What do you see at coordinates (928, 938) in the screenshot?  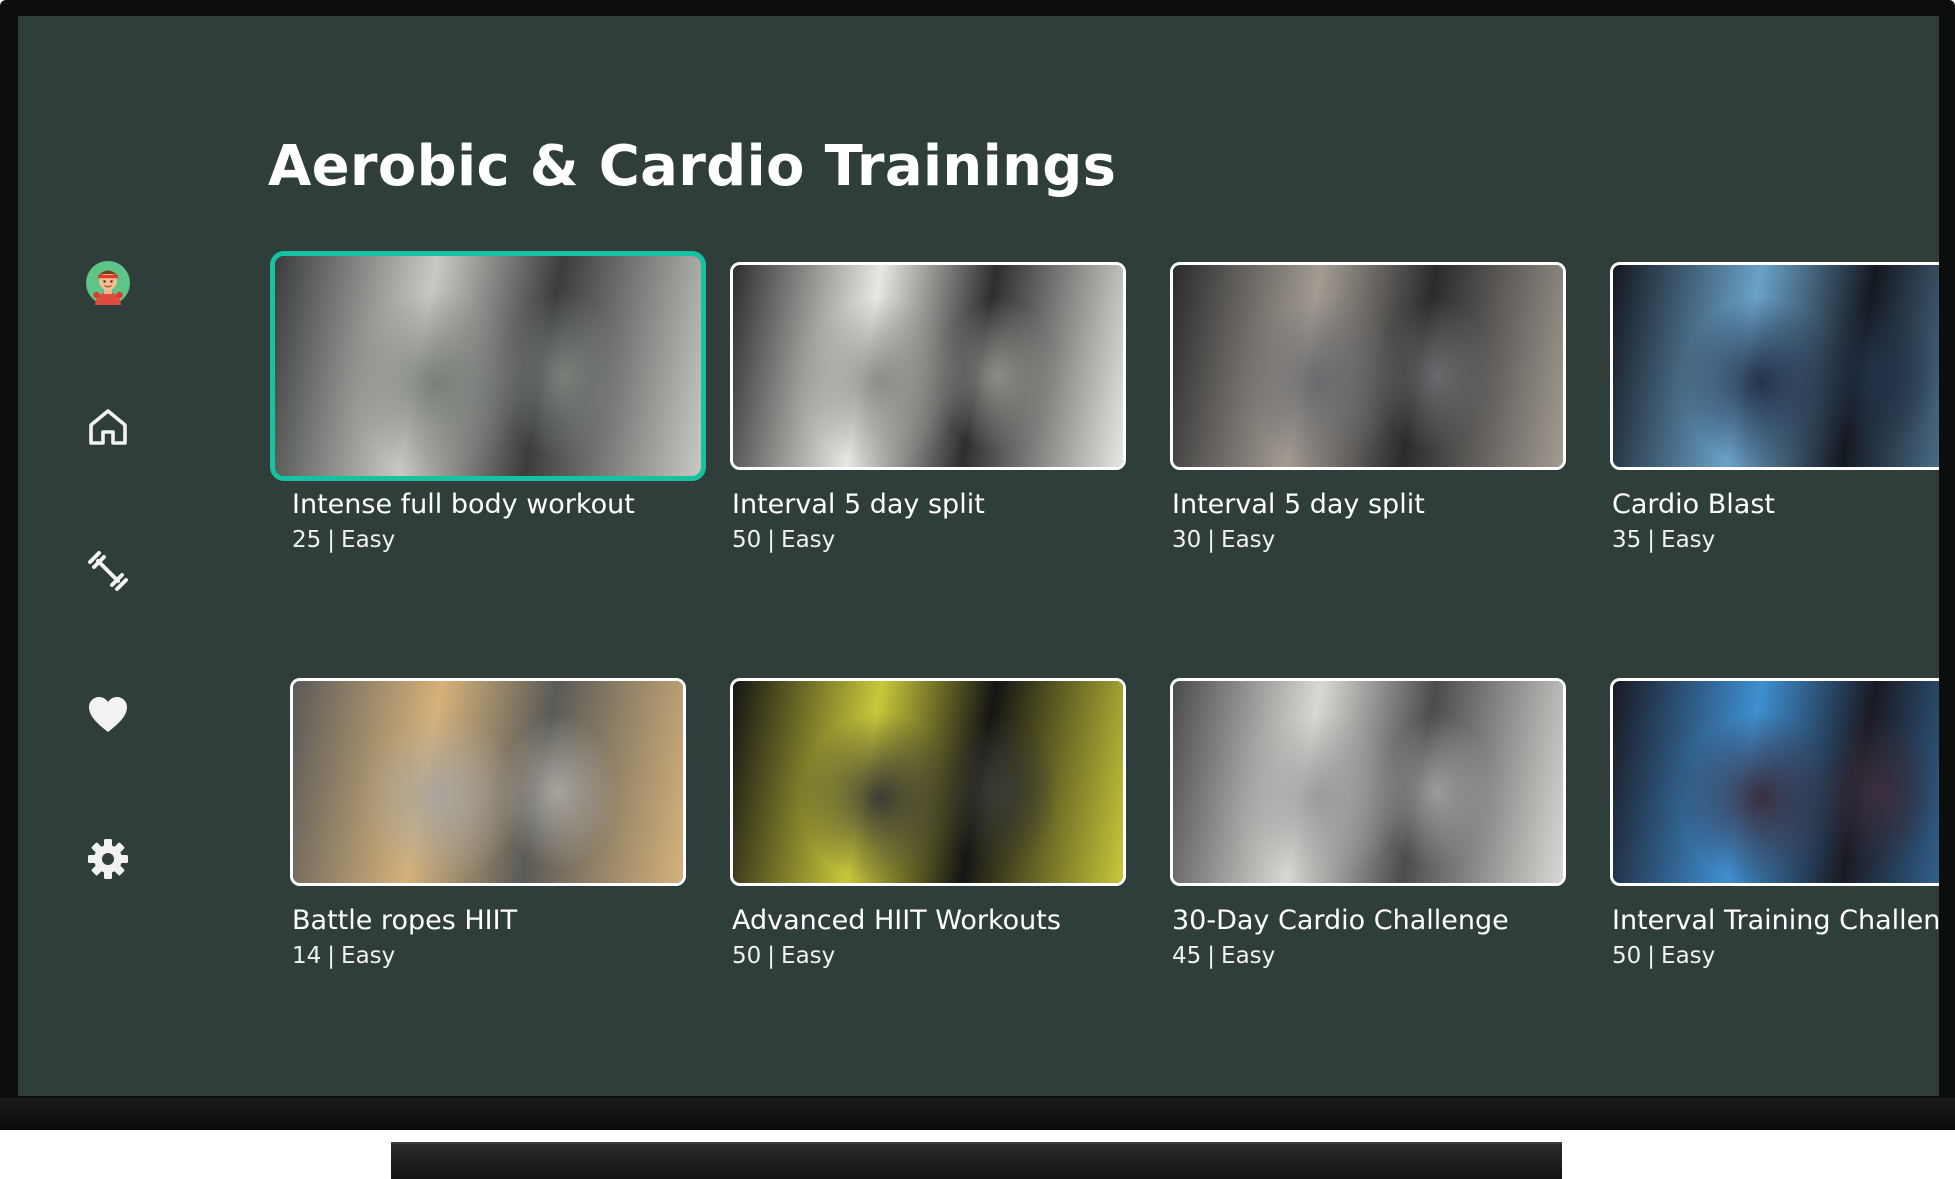 I see `workout-meta: Advanced HIIT Workouts 50 | Easy` at bounding box center [928, 938].